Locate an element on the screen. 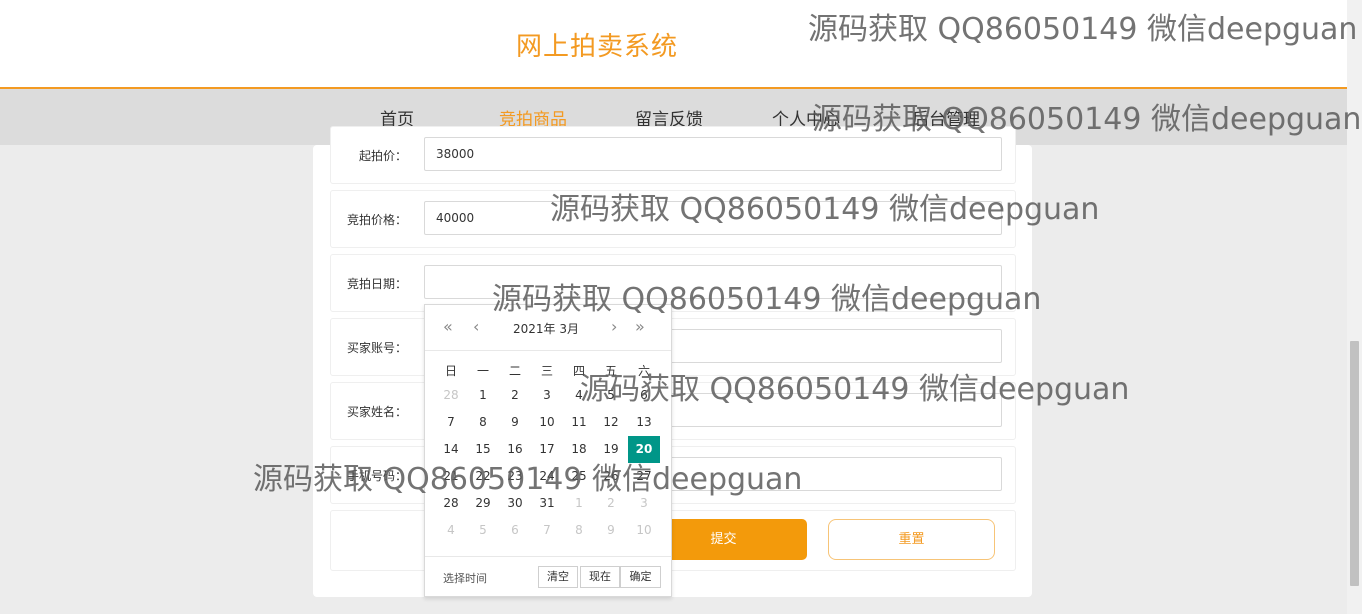 The height and width of the screenshot is (614, 1362). reset-button: 重置 is located at coordinates (911, 539).